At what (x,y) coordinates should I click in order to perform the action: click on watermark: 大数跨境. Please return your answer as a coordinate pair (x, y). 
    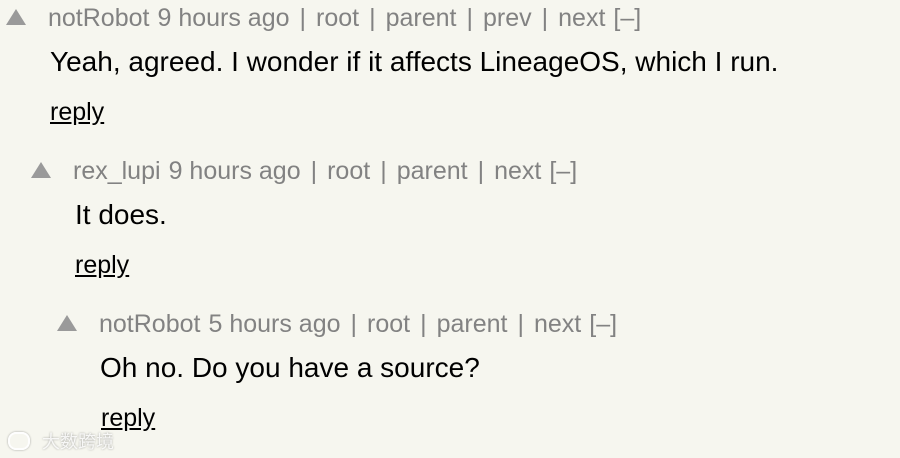
    Looking at the image, I should click on (61, 441).